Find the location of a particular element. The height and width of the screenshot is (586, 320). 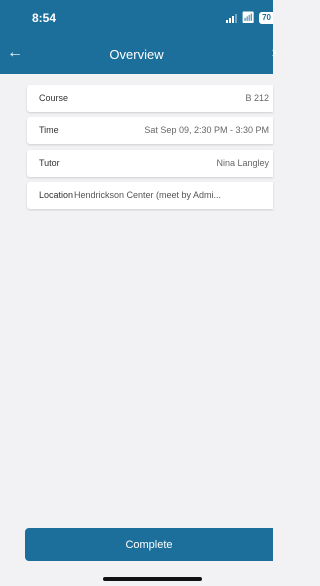

home-indicator is located at coordinates (152, 579).